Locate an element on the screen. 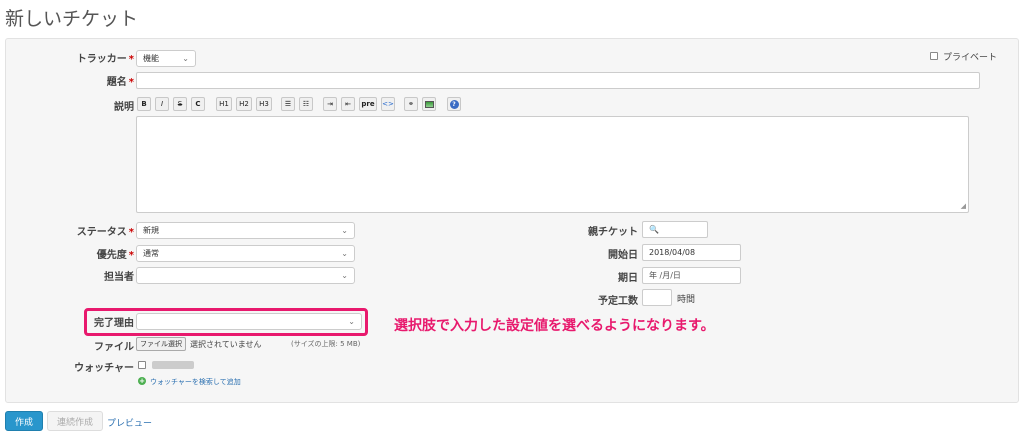 The image size is (1024, 432). file-size-limit: (サイズの上限: 5 MB) is located at coordinates (326, 344).